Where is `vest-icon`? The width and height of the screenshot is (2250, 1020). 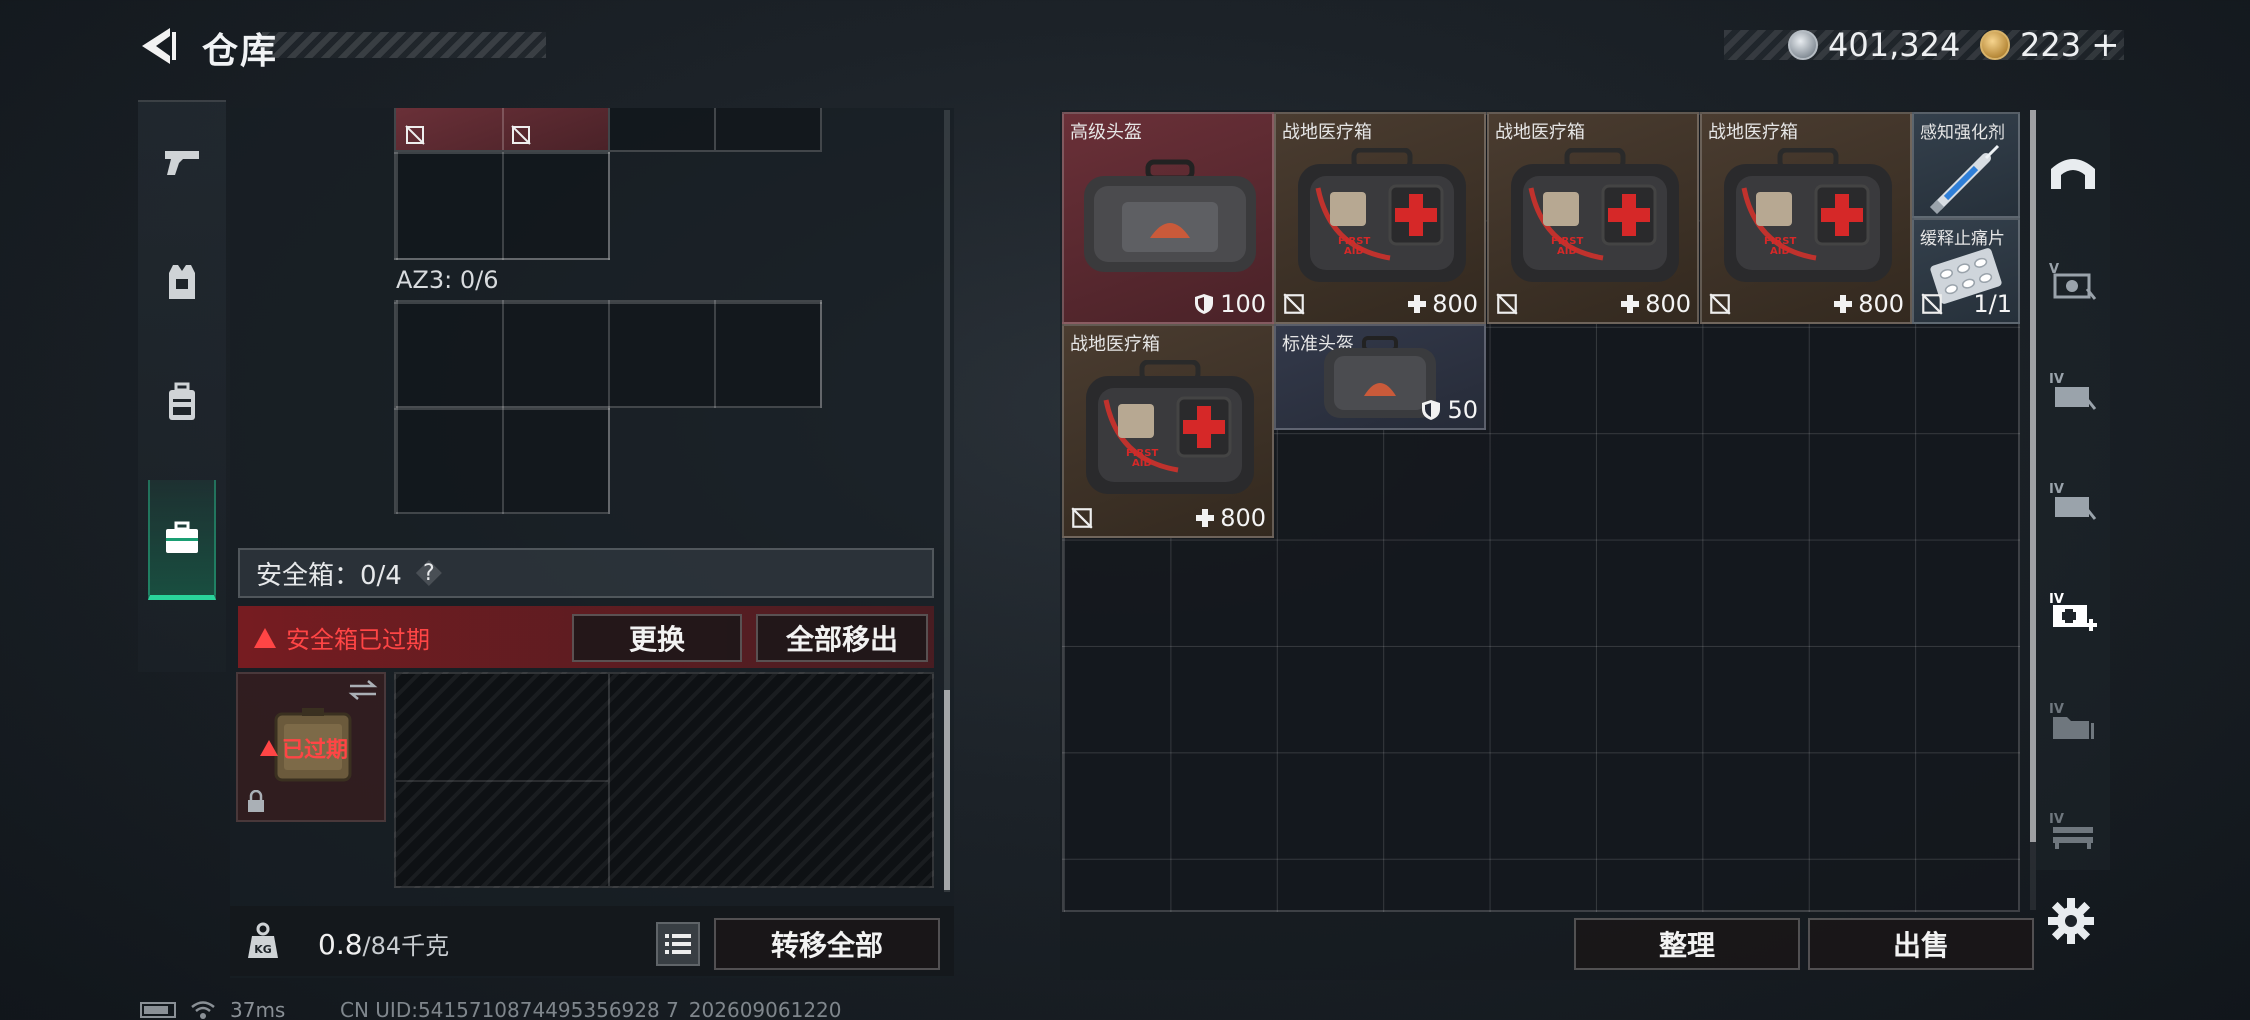
vest-icon is located at coordinates (182, 282).